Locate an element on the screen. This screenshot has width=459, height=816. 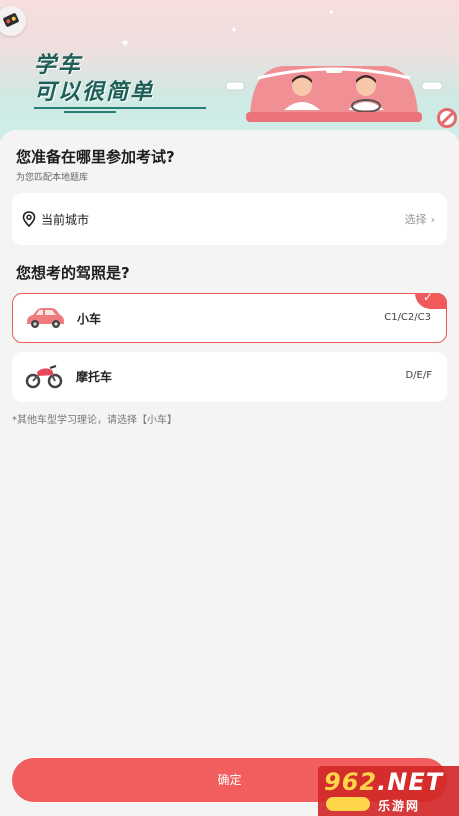
current-city-label: 当前城市 is located at coordinates (65, 220).